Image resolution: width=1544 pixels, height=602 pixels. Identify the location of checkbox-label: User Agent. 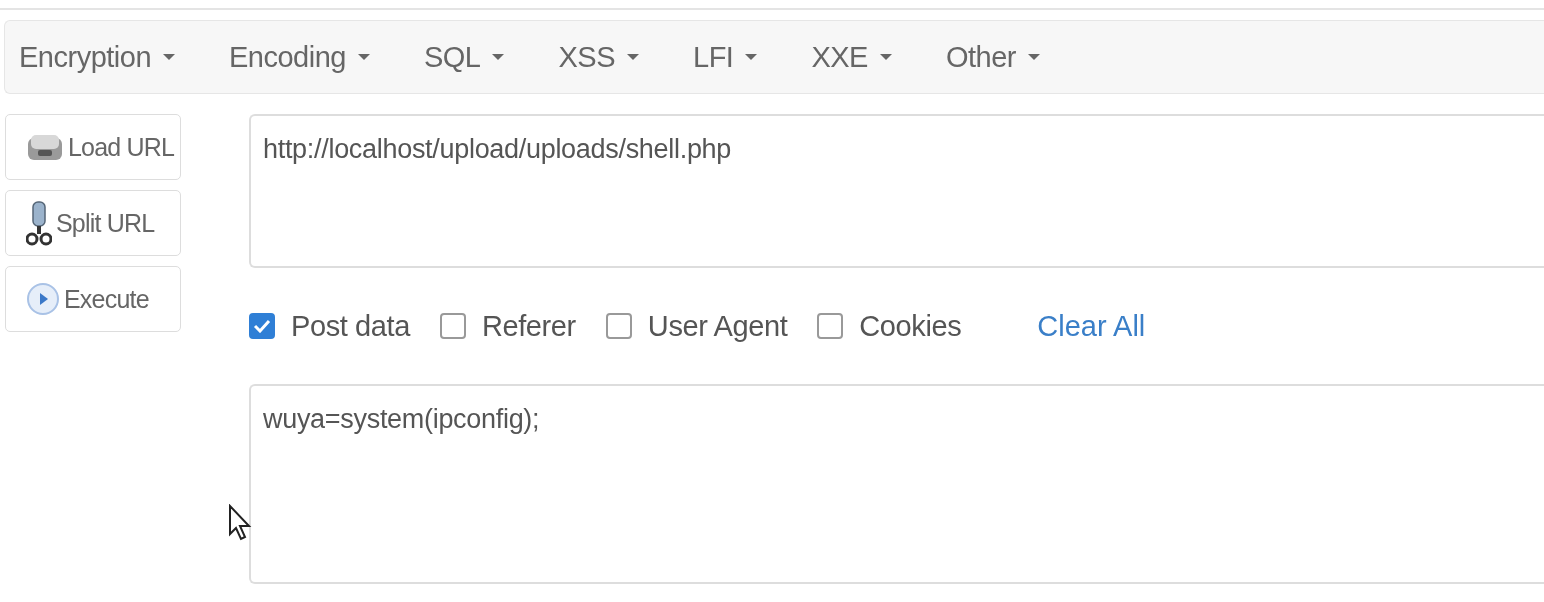
(717, 326).